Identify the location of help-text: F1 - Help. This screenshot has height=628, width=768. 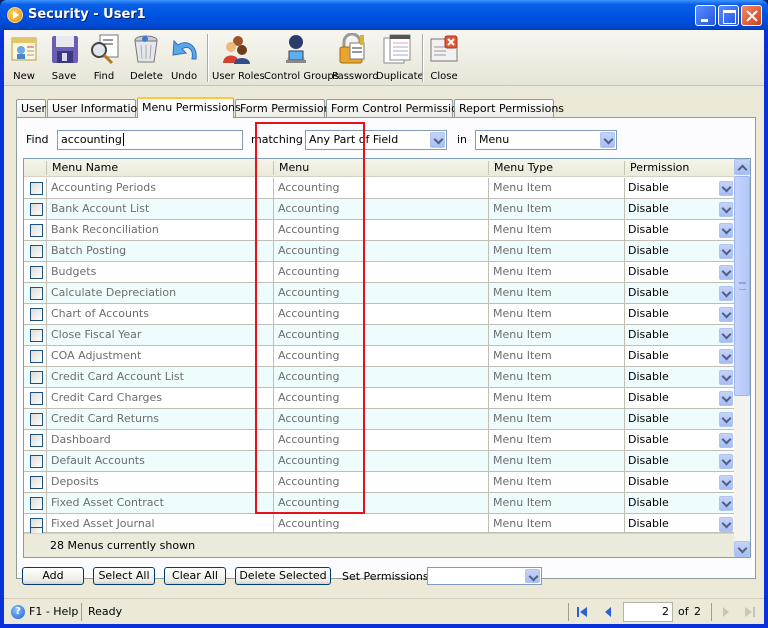
(53, 611).